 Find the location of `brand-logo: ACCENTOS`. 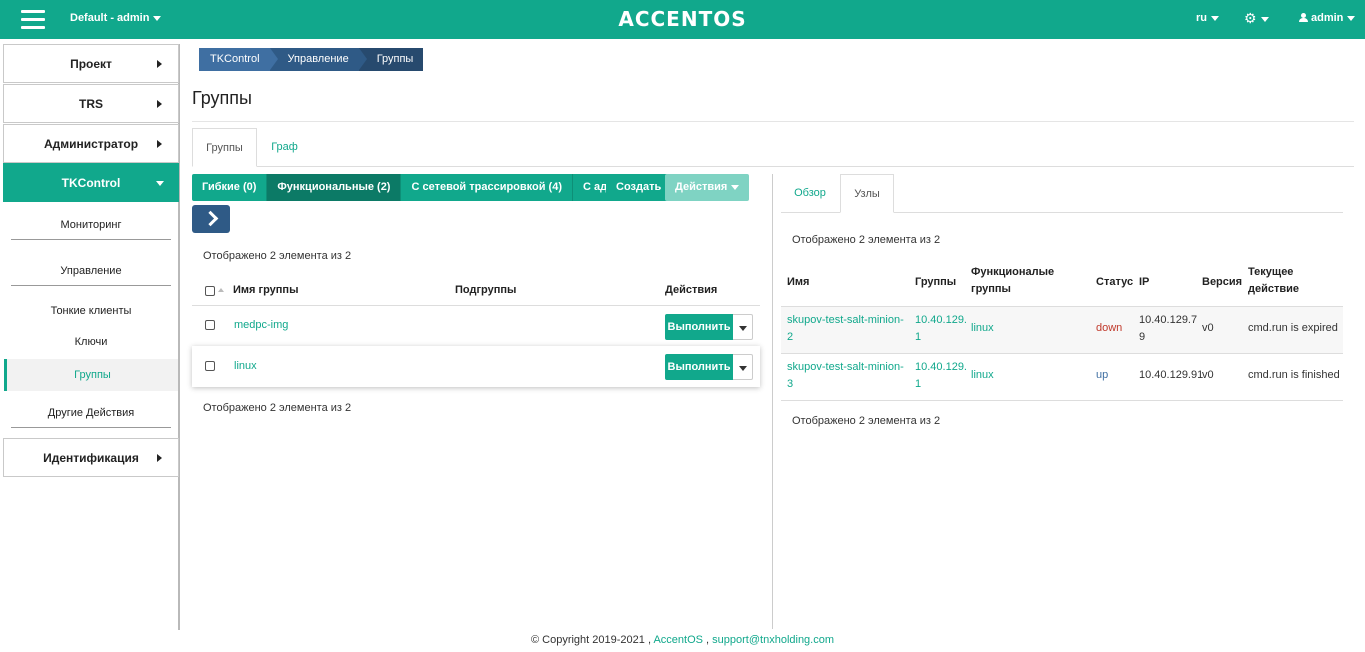

brand-logo: ACCENTOS is located at coordinates (682, 19).